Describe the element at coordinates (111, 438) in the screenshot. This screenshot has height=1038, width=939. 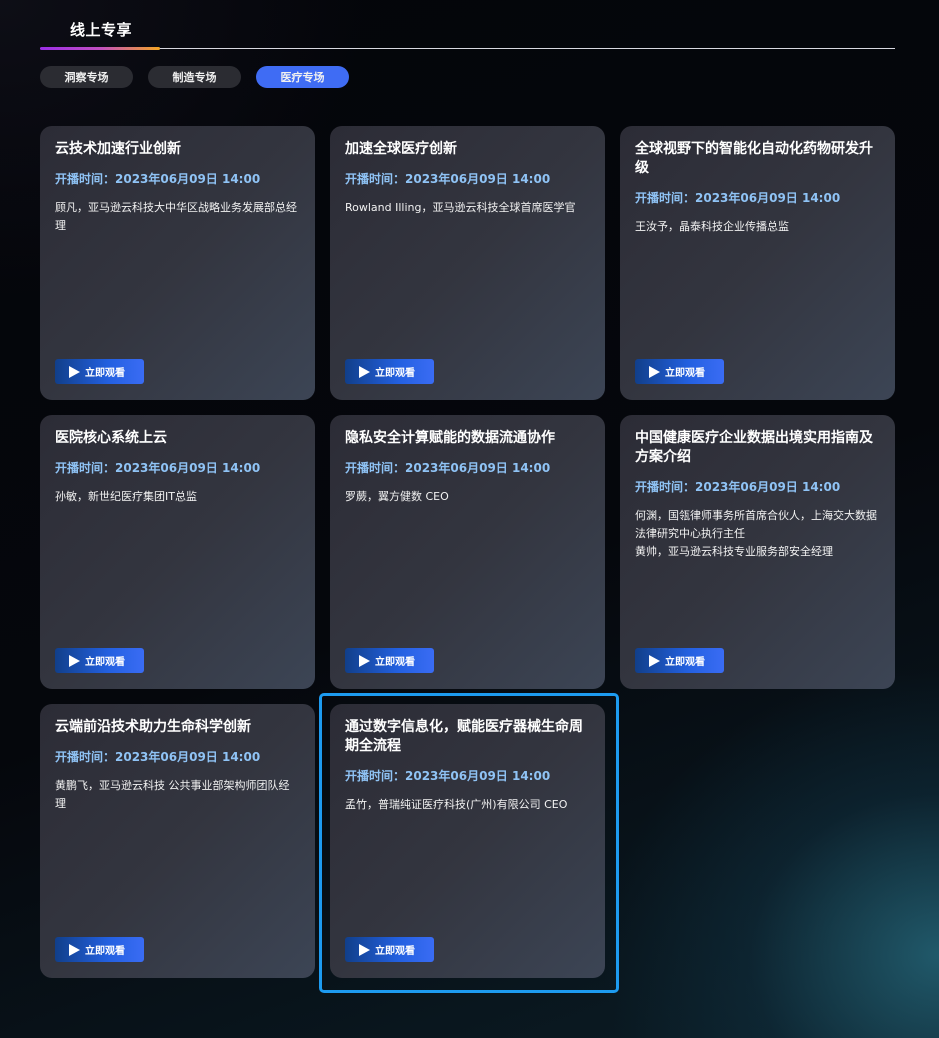
I see `card-title: 医院核心系统上云` at that location.